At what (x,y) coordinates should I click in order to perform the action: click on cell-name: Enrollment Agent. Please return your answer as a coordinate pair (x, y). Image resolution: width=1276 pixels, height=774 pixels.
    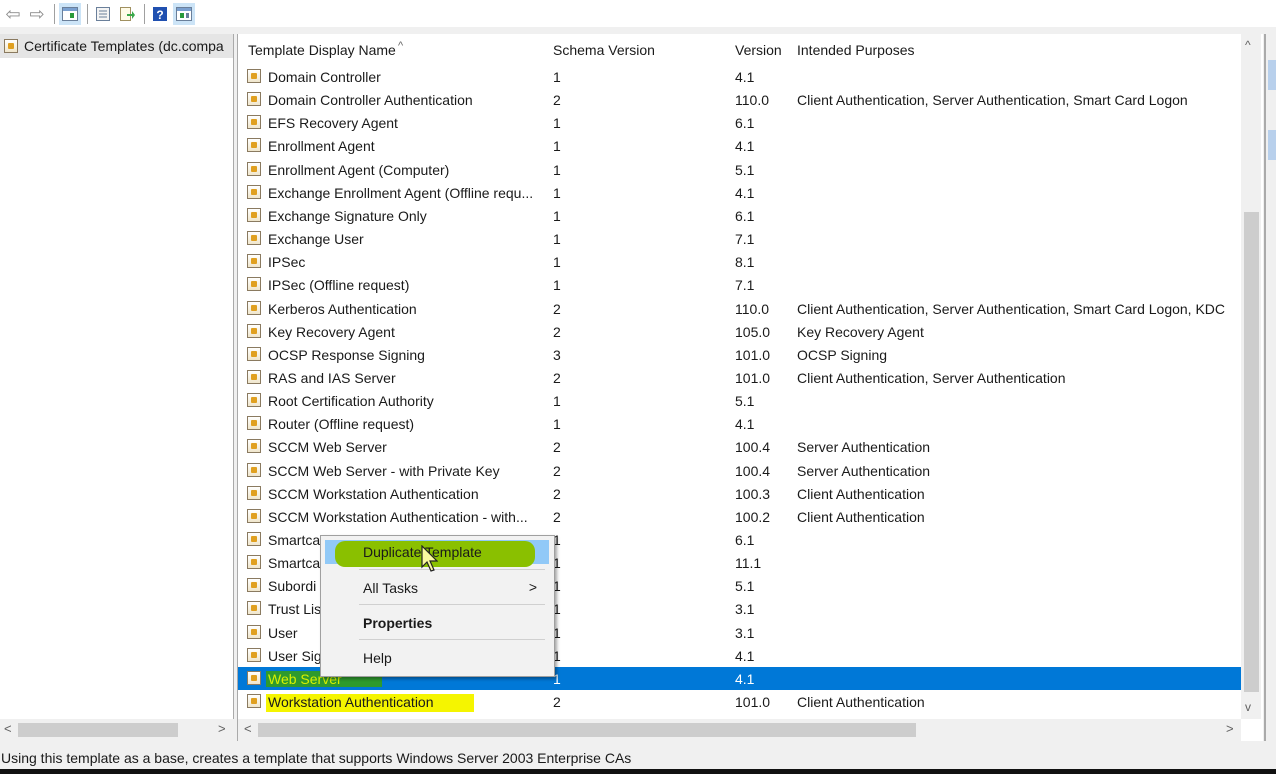
    Looking at the image, I should click on (321, 146).